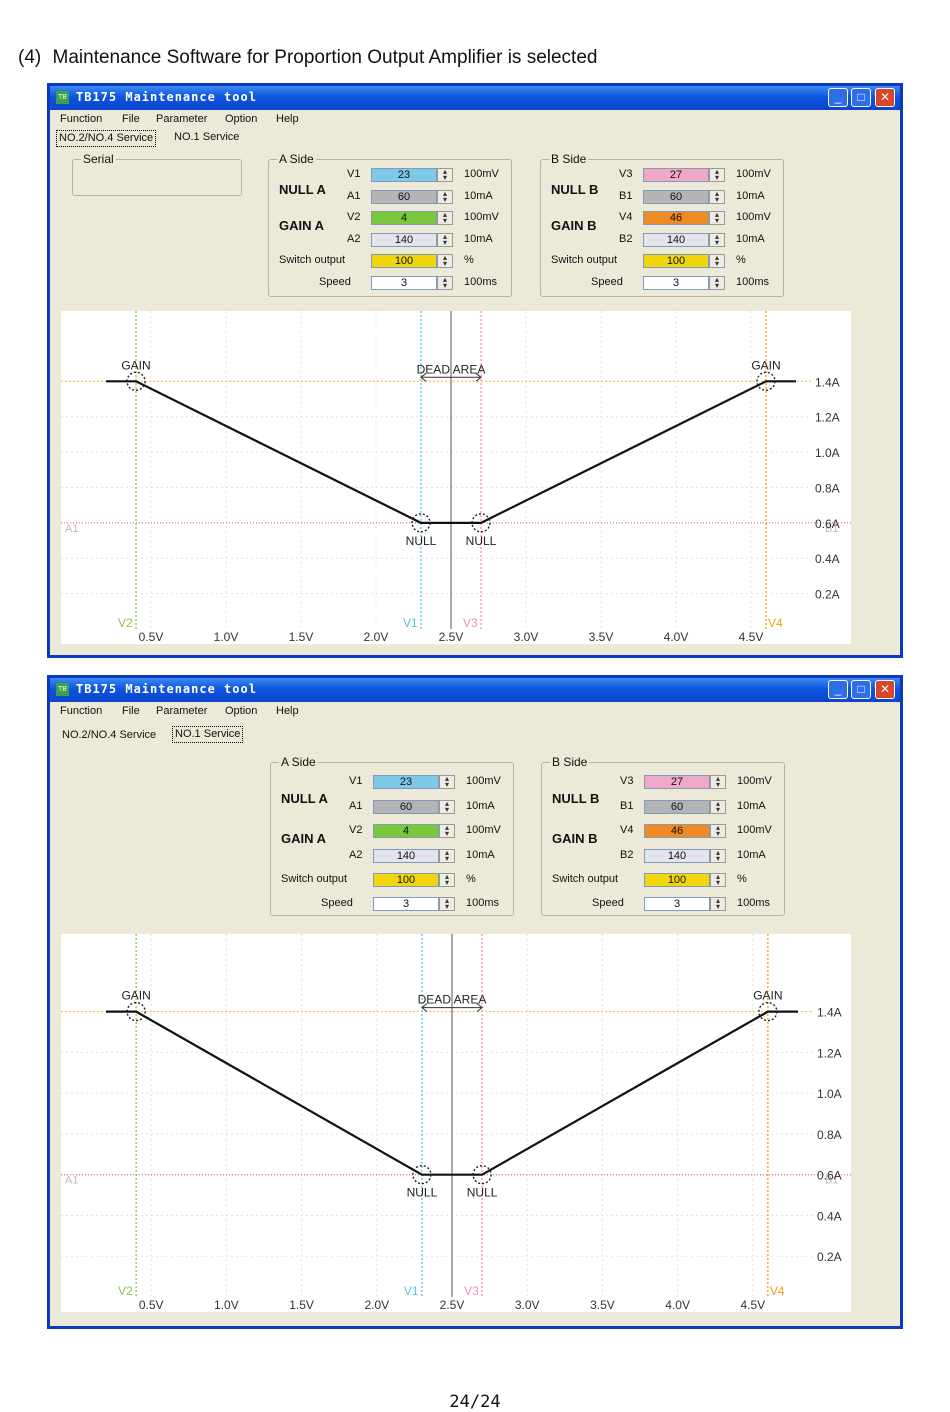  I want to click on switch-output-b-unit: %, so click(742, 879).